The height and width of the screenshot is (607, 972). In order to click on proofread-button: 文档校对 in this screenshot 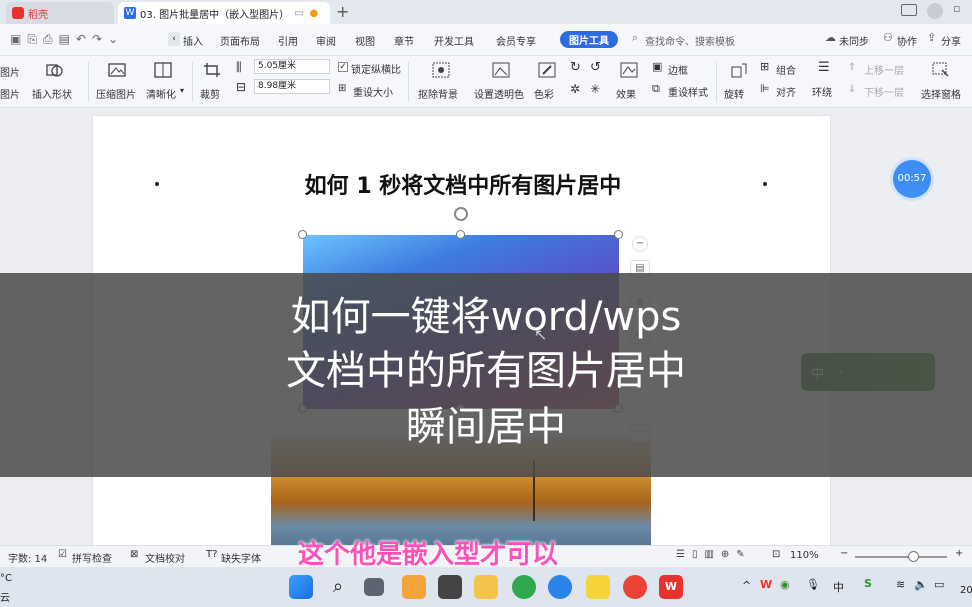, I will do `click(165, 557)`.